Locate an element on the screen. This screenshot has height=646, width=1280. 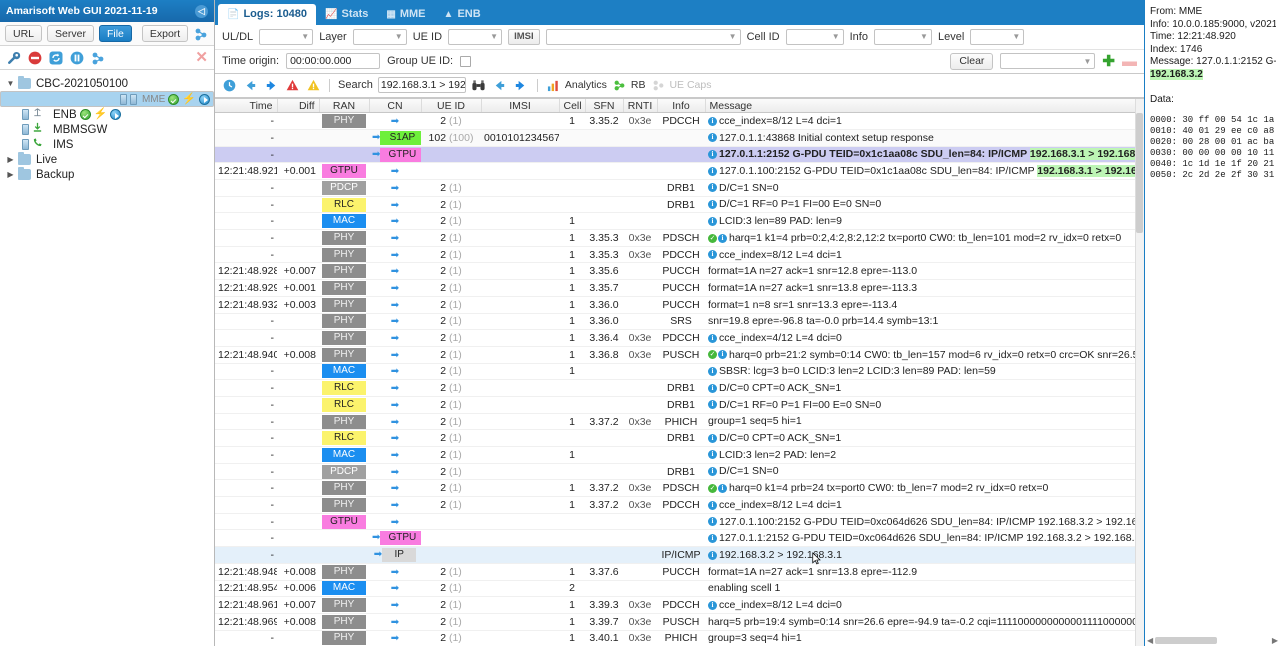
tree-node-backup: ▶ Backup is located at coordinates (107, 174).